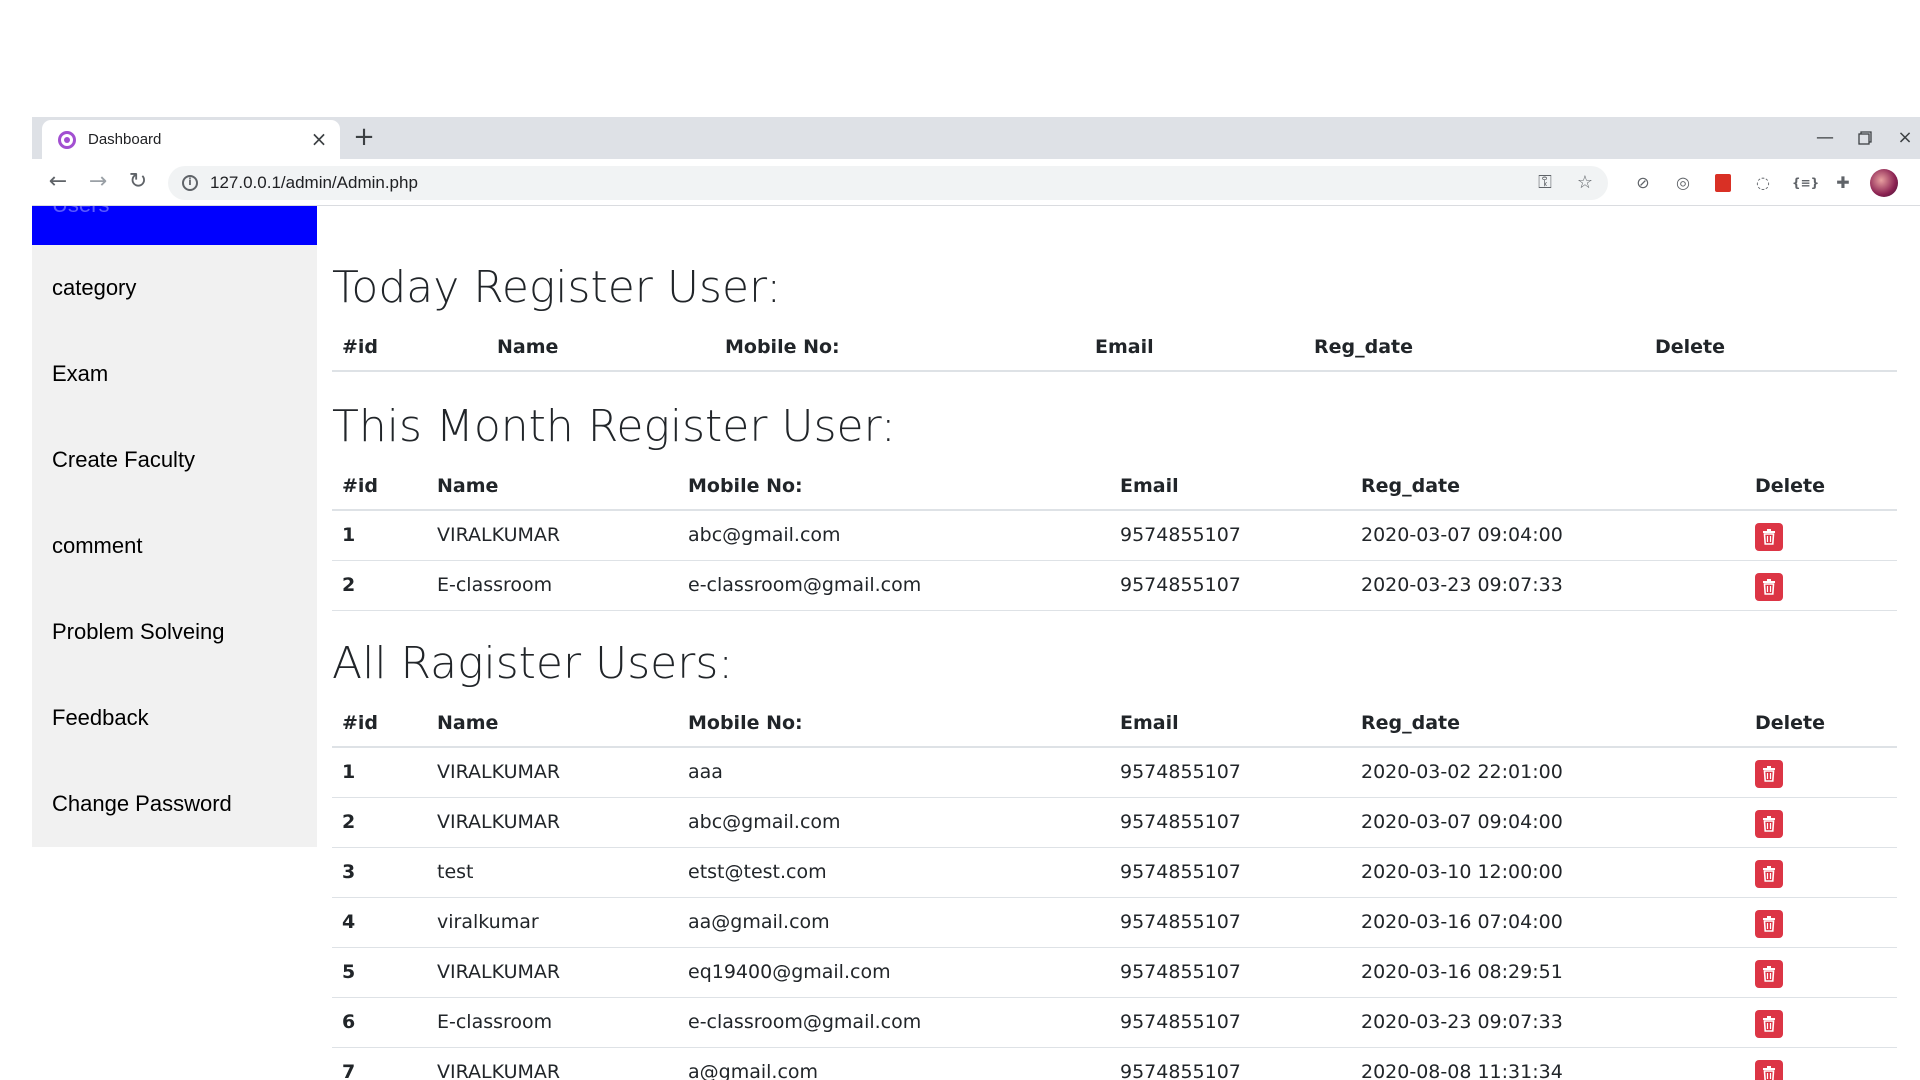 Image resolution: width=1920 pixels, height=1080 pixels. I want to click on sidebar-item-comment: comment, so click(174, 546).